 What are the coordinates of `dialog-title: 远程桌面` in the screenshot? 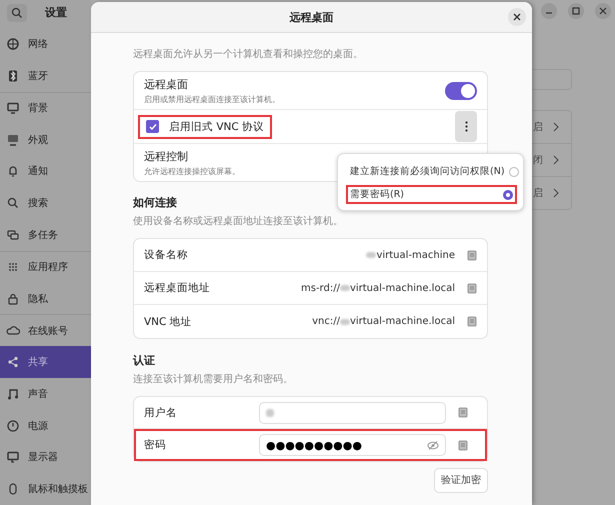 It's located at (312, 17).